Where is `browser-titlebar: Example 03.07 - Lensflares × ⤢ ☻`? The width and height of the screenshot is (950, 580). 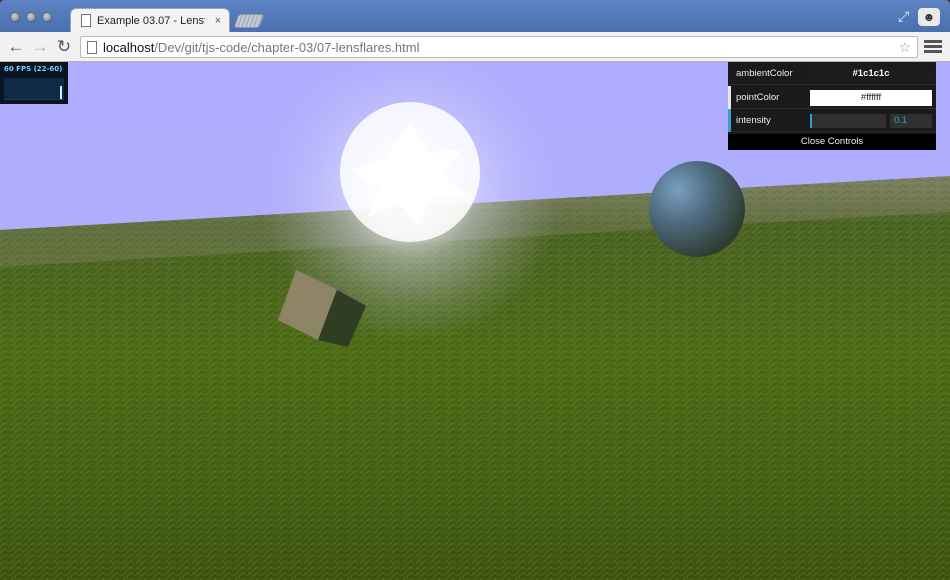
browser-titlebar: Example 03.07 - Lensflares × ⤢ ☻ is located at coordinates (475, 16).